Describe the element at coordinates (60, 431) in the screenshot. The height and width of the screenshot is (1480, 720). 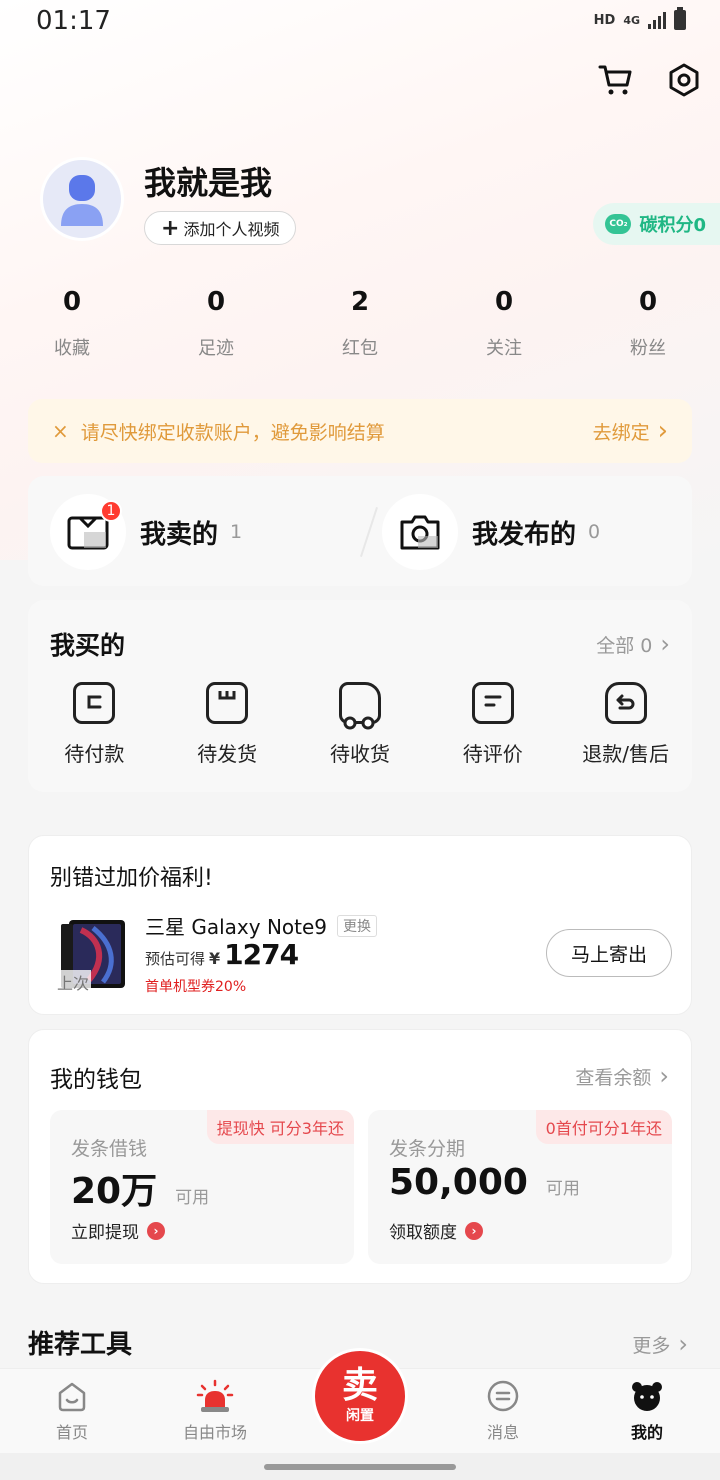
I see `close-icon: ×` at that location.